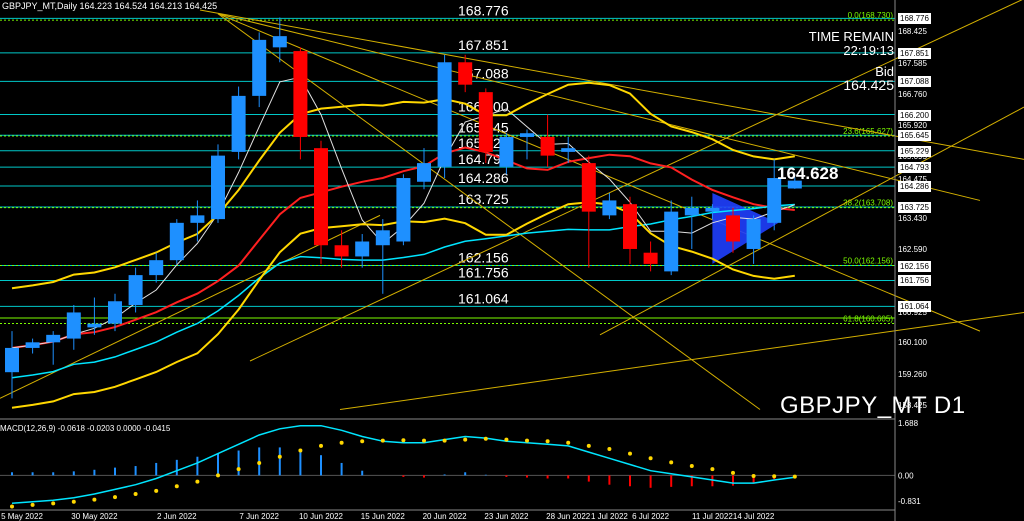 The height and width of the screenshot is (521, 1024). What do you see at coordinates (177, 516) in the screenshot?
I see `x-axis-label: 2 Jun 2022` at bounding box center [177, 516].